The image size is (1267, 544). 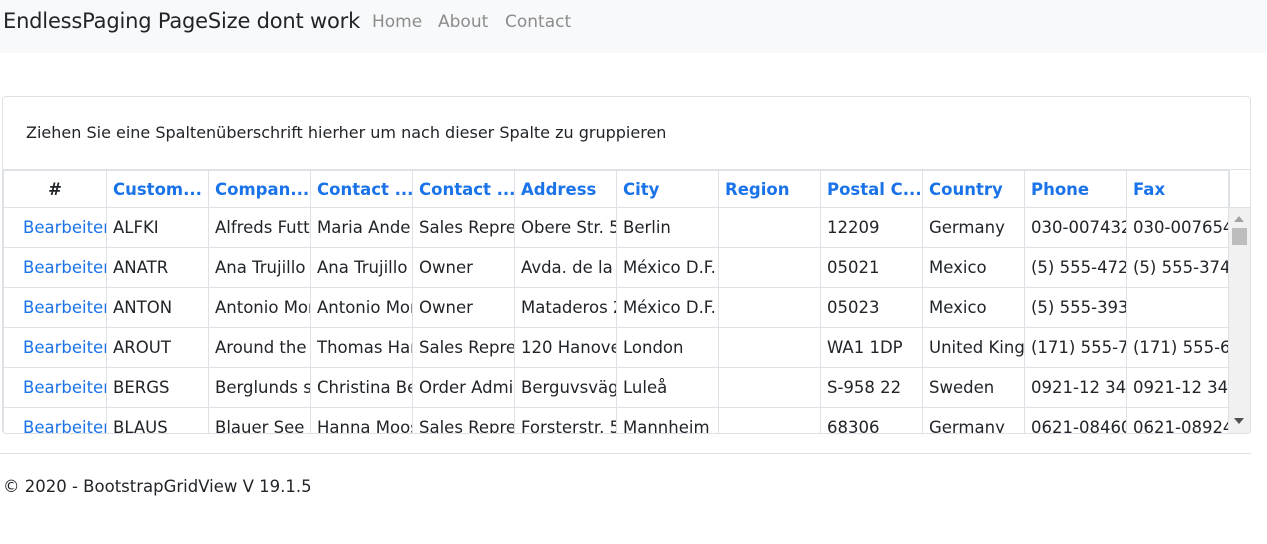 What do you see at coordinates (565, 227) in the screenshot?
I see `table-cell: Obere Str. 57` at bounding box center [565, 227].